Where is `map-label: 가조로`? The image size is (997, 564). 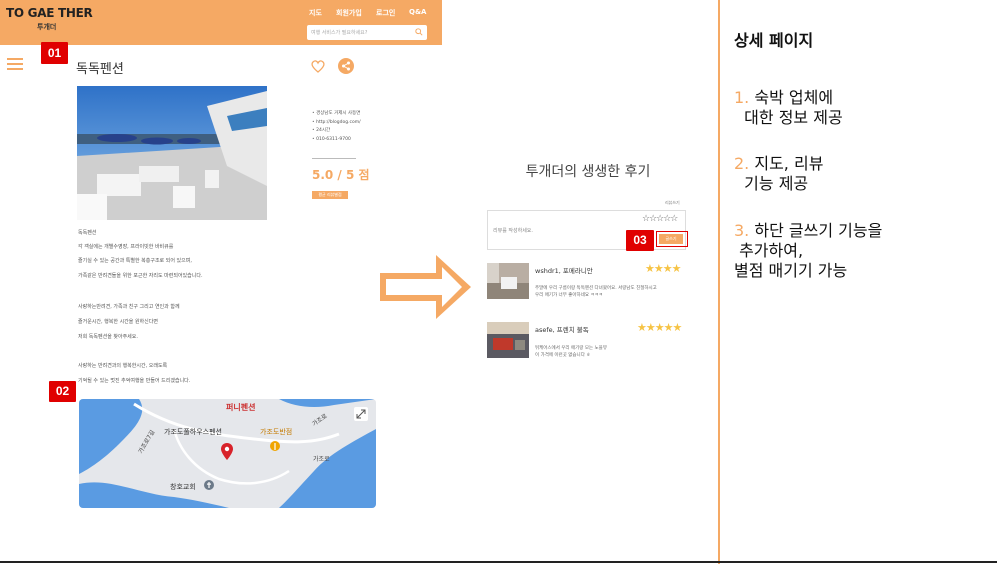 map-label: 가조로 is located at coordinates (321, 459).